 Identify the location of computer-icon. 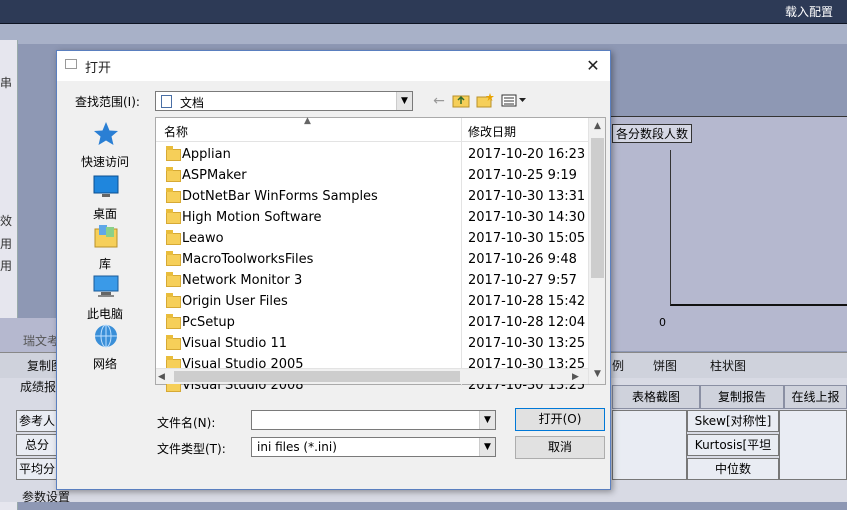
(106, 286).